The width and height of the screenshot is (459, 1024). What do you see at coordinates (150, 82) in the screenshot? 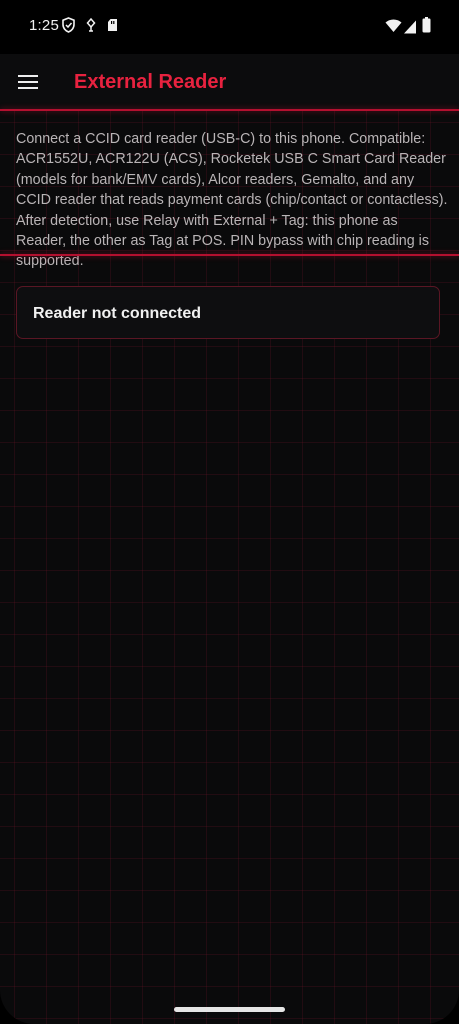
I see `page-title: External Reader` at bounding box center [150, 82].